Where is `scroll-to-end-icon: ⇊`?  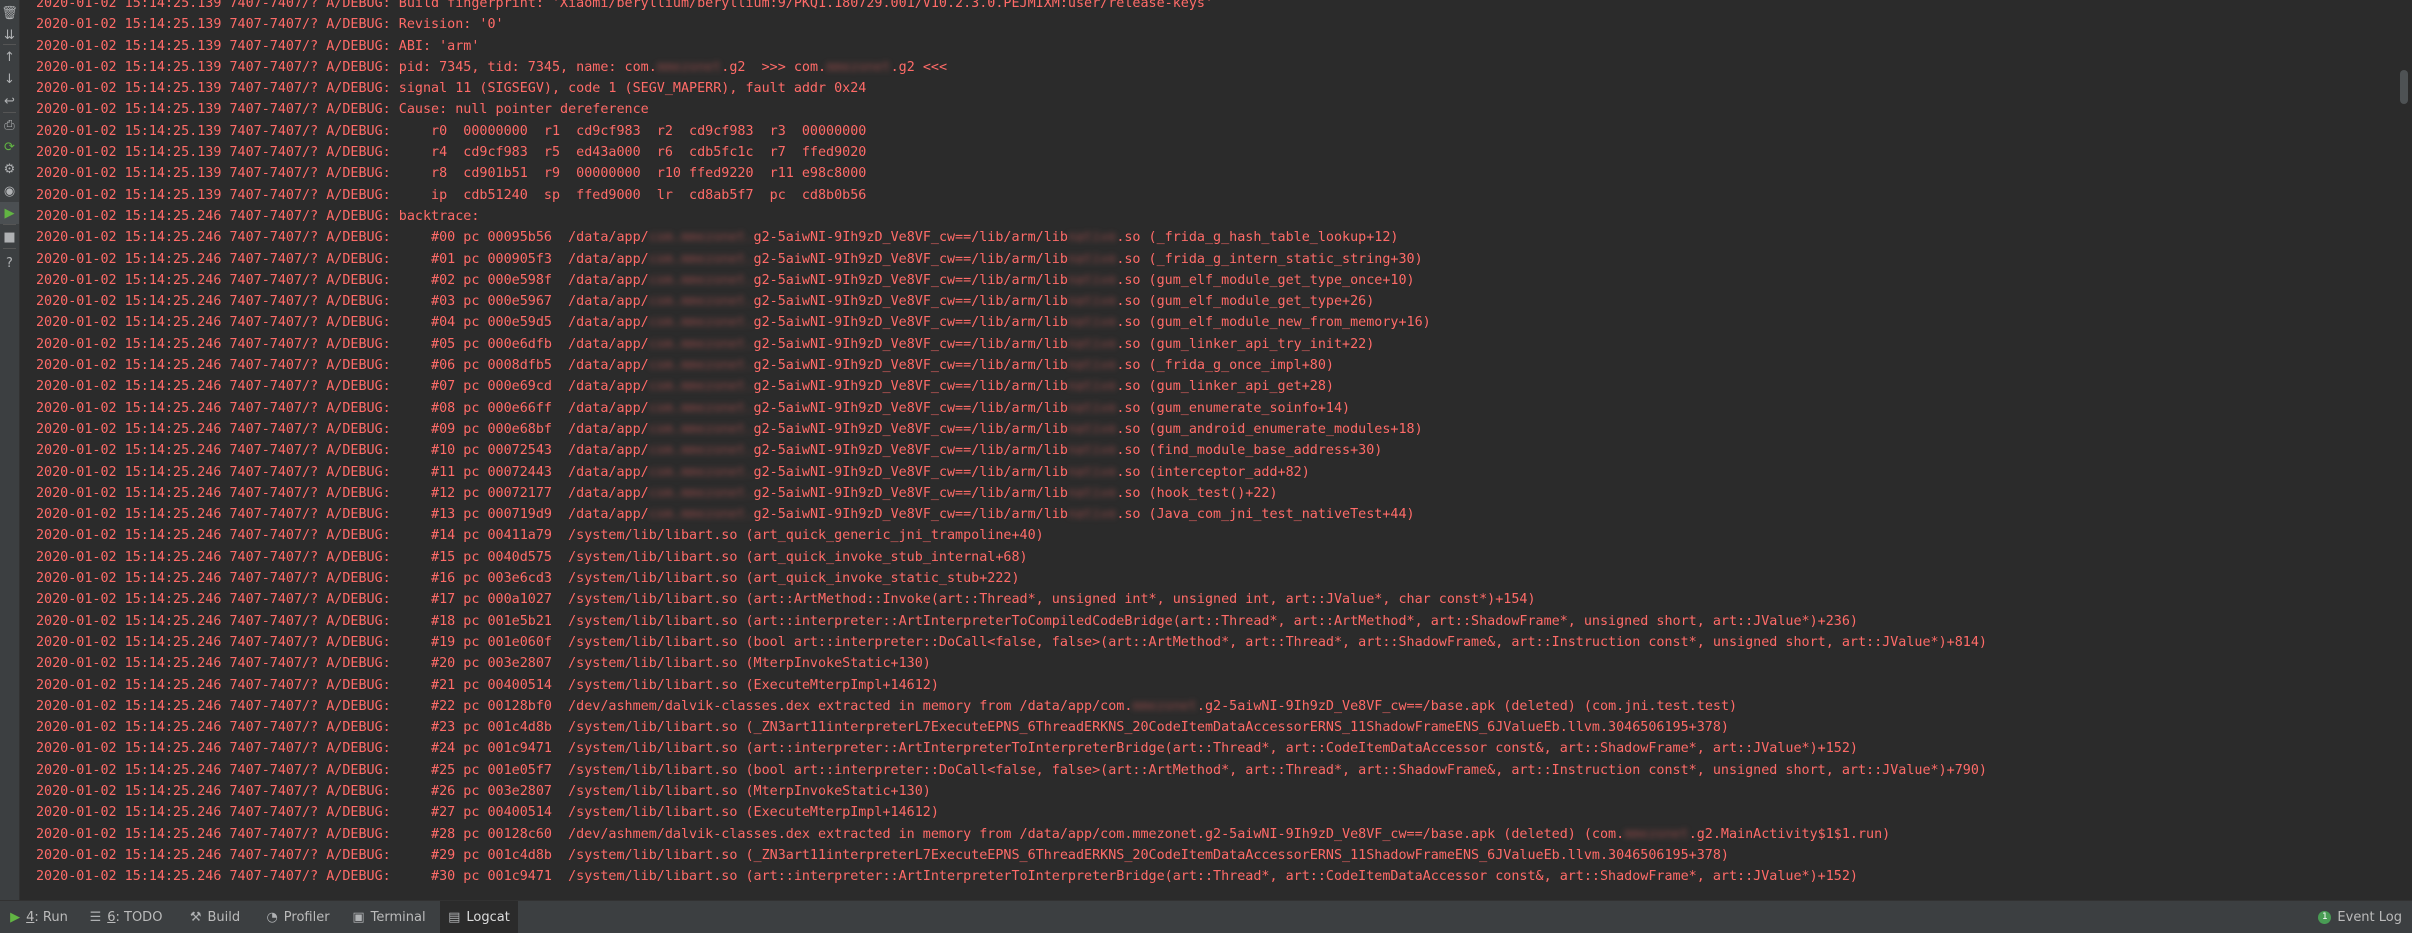 scroll-to-end-icon: ⇊ is located at coordinates (9, 35).